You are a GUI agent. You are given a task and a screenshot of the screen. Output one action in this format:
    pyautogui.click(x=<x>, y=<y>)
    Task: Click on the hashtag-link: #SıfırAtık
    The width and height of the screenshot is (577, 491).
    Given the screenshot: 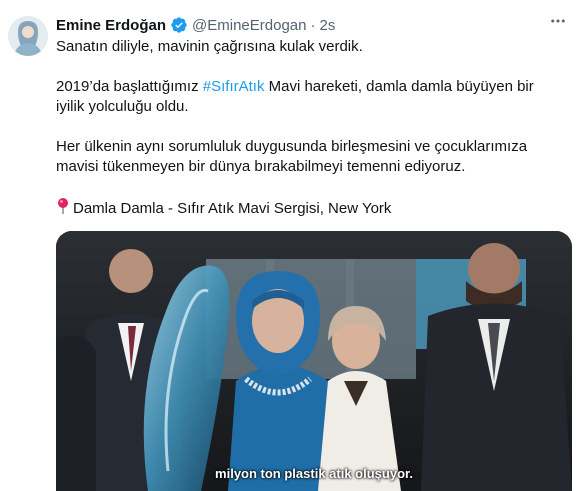 What is the action you would take?
    pyautogui.click(x=234, y=86)
    